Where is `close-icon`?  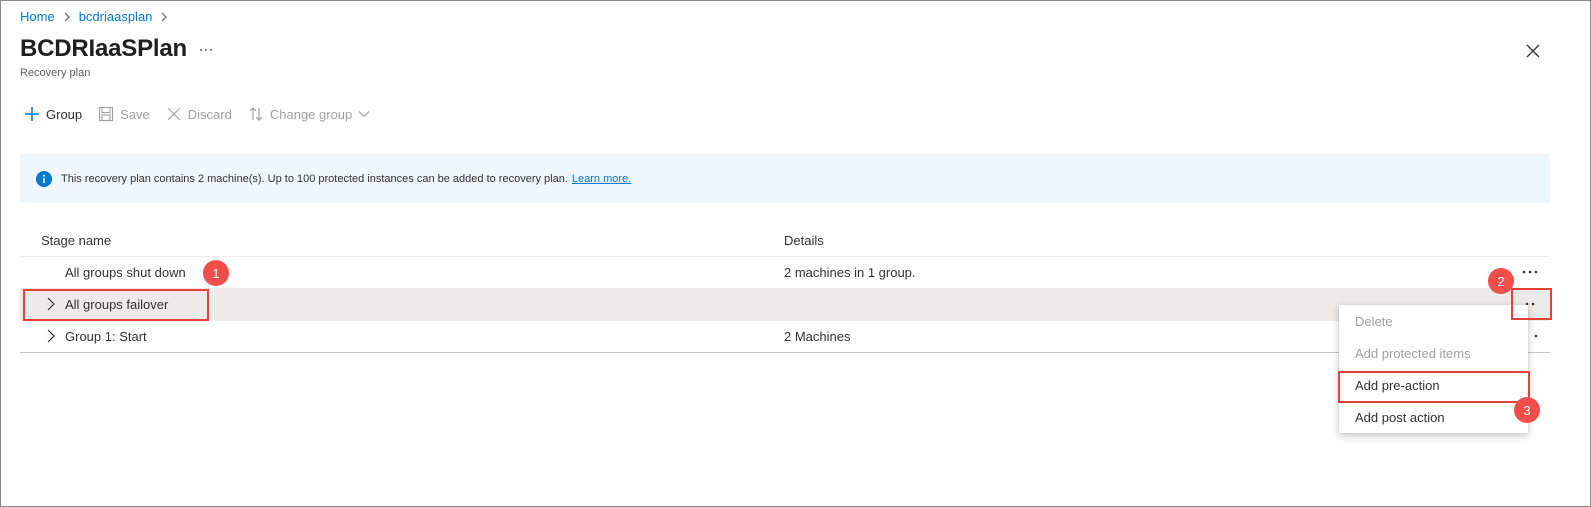 close-icon is located at coordinates (1533, 51).